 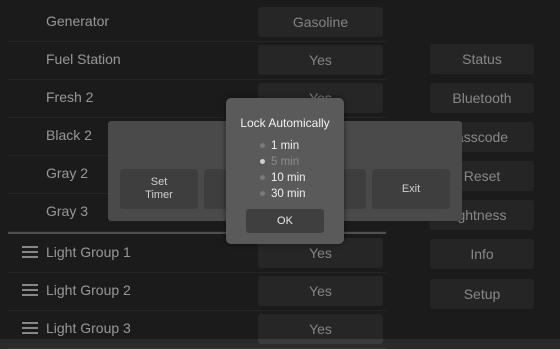 I want to click on lock-option-5-min: 5 min, so click(x=279, y=162).